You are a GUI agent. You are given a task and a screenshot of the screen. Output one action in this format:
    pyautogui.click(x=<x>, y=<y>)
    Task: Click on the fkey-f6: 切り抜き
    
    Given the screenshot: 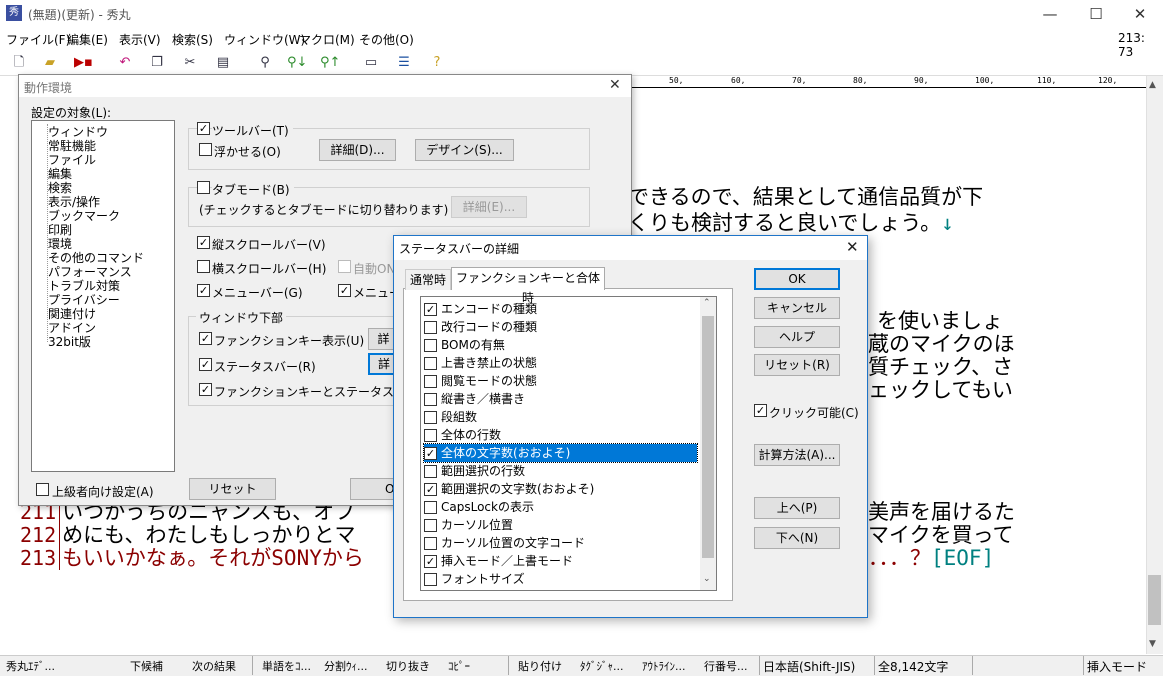 What is the action you would take?
    pyautogui.click(x=408, y=666)
    